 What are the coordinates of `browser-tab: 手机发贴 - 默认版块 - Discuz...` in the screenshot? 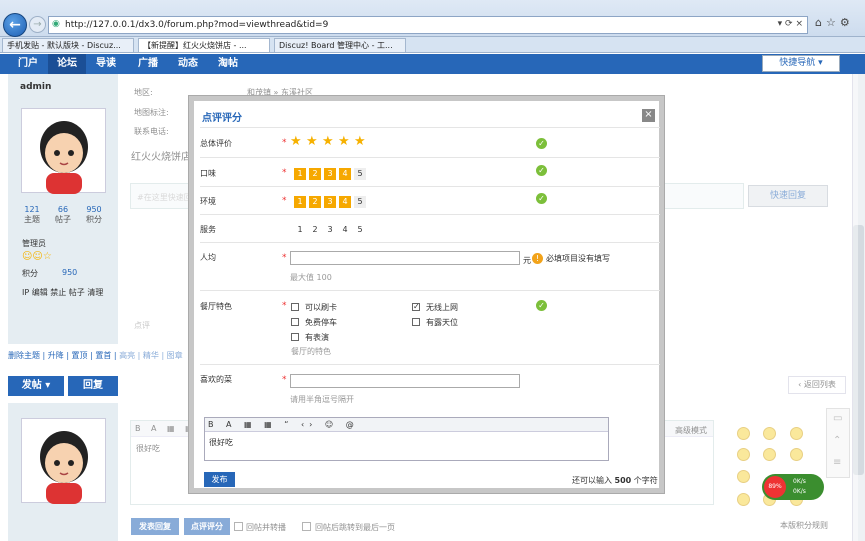 It's located at (68, 45).